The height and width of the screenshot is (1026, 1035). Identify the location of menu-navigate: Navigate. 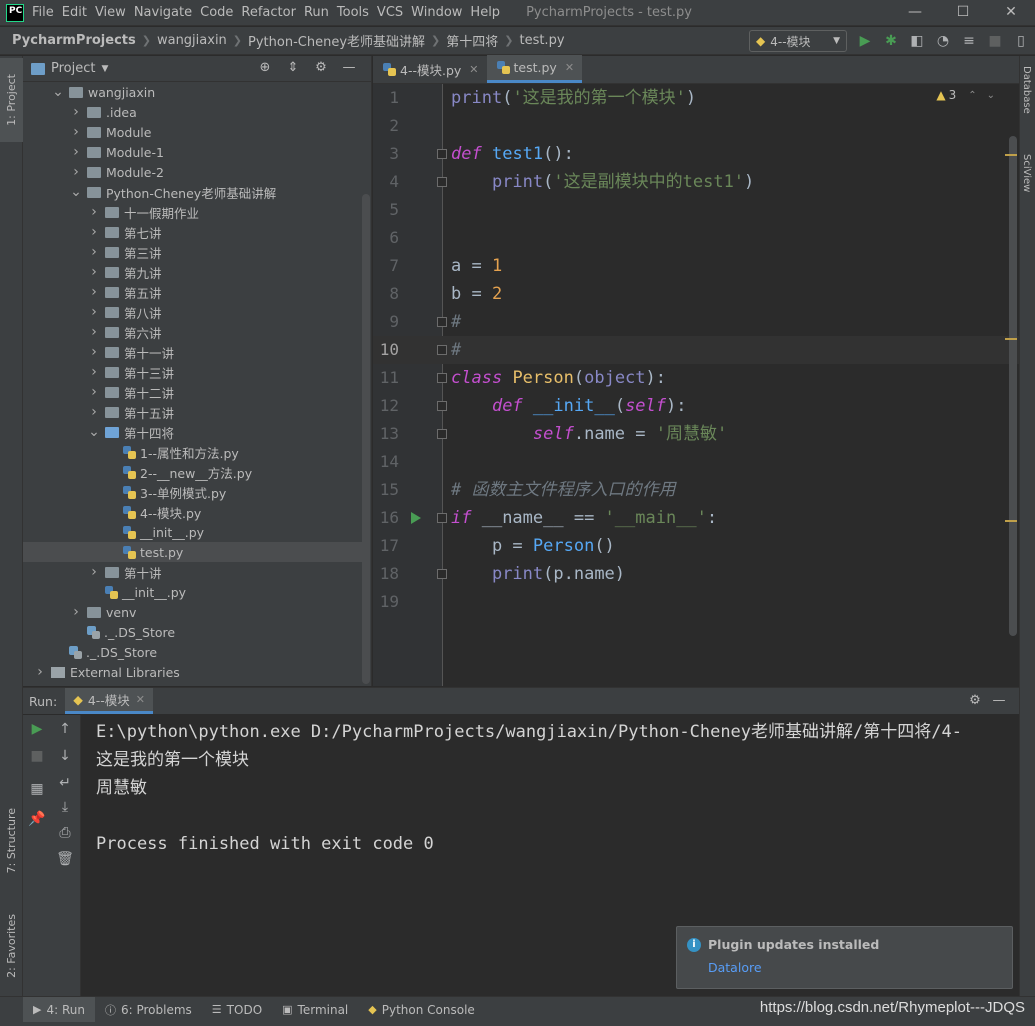
(167, 12).